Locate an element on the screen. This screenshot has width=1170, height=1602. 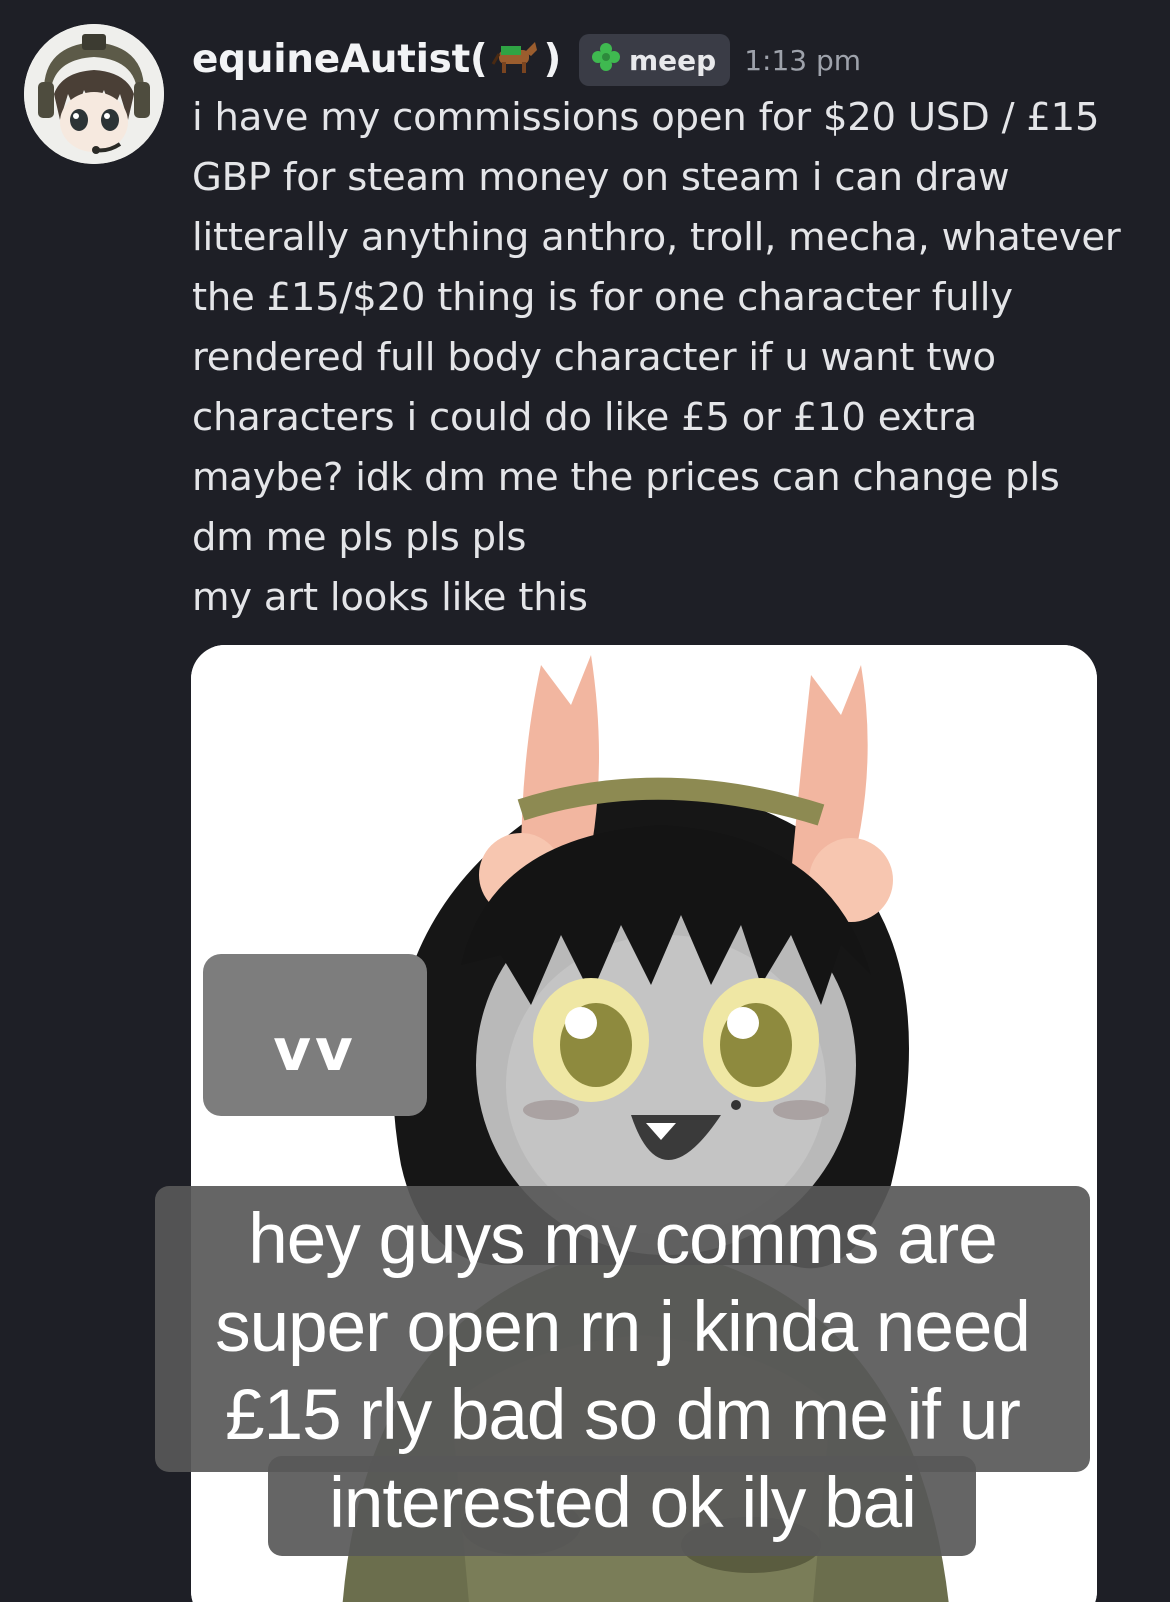
message-header: equineAutist( ) meep 1:13 pm is located at coordinates (526, 60).